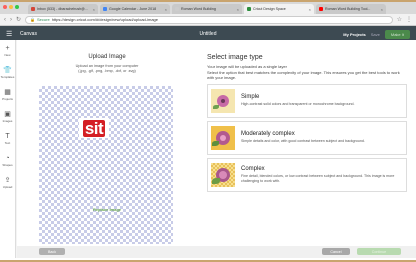 The width and height of the screenshot is (416, 262). What do you see at coordinates (7, 99) in the screenshot?
I see `sidebar-item-label: Projects` at bounding box center [7, 99].